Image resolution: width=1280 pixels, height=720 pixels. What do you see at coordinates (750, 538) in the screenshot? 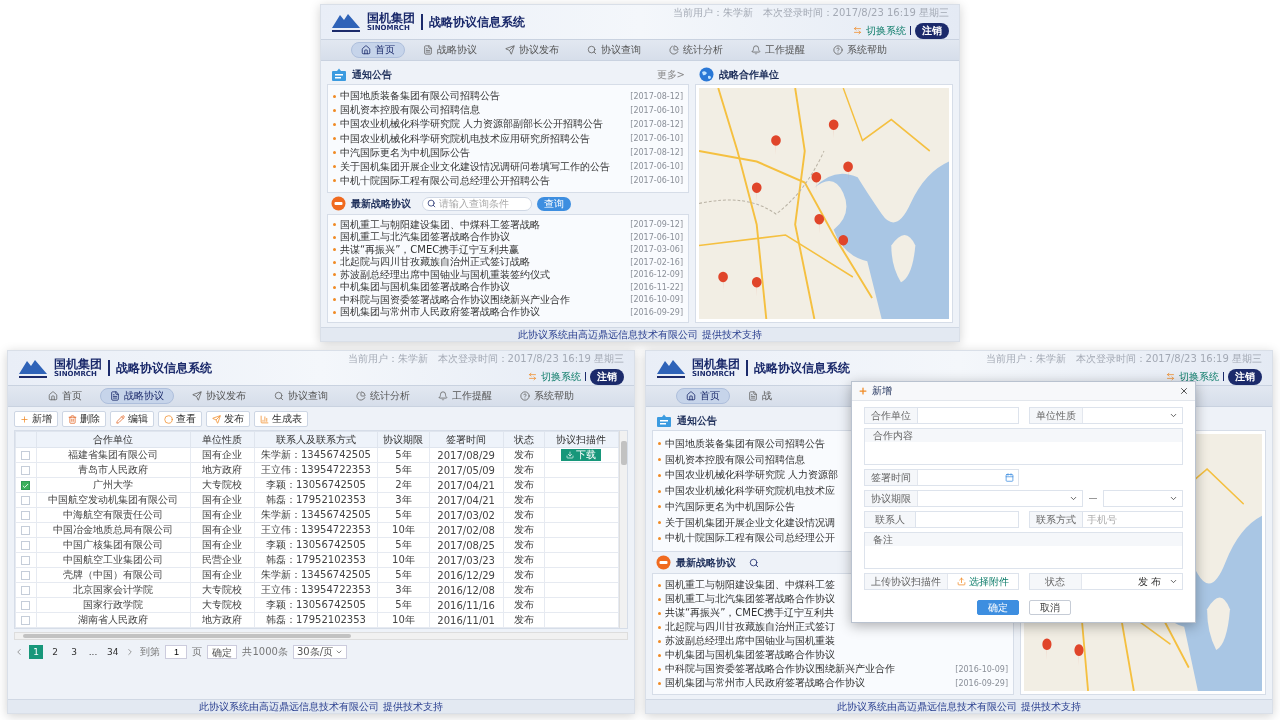
I see `list-link: 中机十院国际工程有限公司总经理公开` at bounding box center [750, 538].